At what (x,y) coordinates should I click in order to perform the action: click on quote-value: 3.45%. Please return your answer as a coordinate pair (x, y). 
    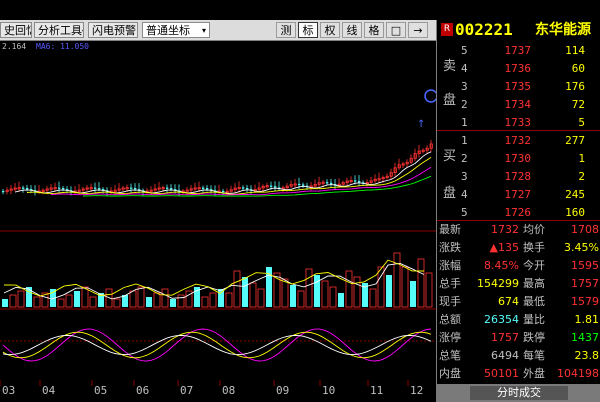
    Looking at the image, I should click on (581, 247).